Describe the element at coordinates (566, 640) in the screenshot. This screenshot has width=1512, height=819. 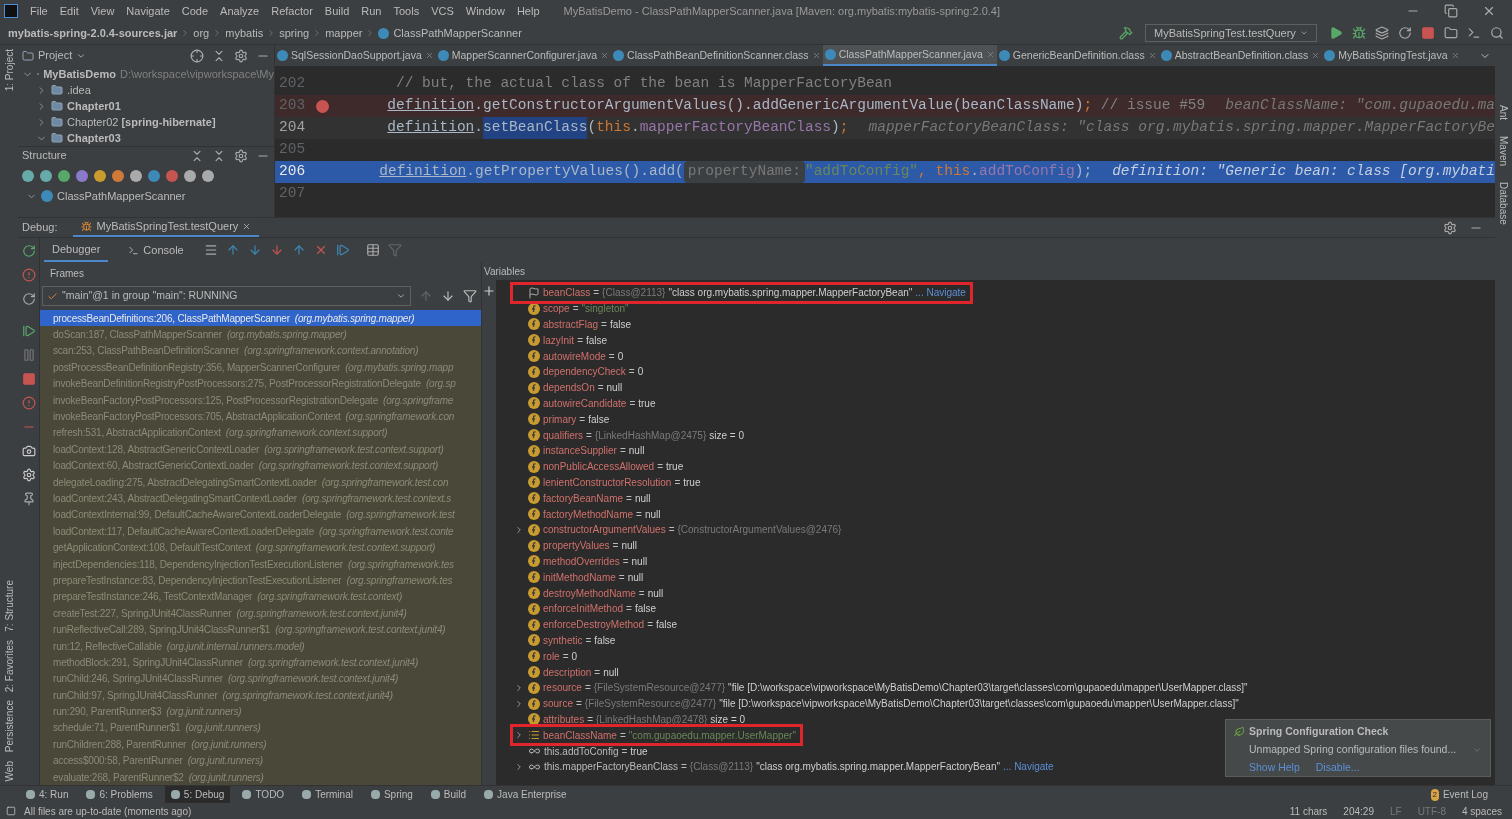
I see `variable-row: synthetic = false` at that location.